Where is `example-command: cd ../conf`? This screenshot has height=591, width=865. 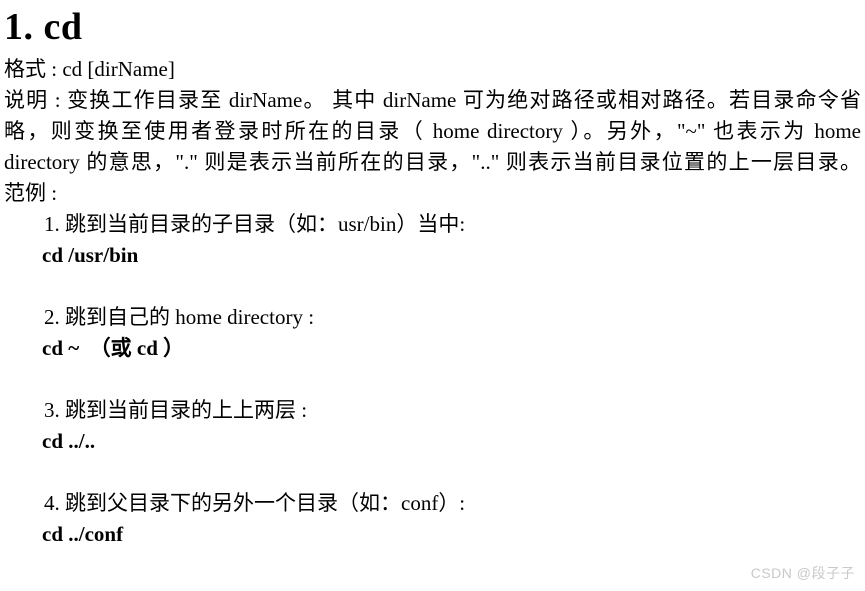 example-command: cd ../conf is located at coordinates (83, 534).